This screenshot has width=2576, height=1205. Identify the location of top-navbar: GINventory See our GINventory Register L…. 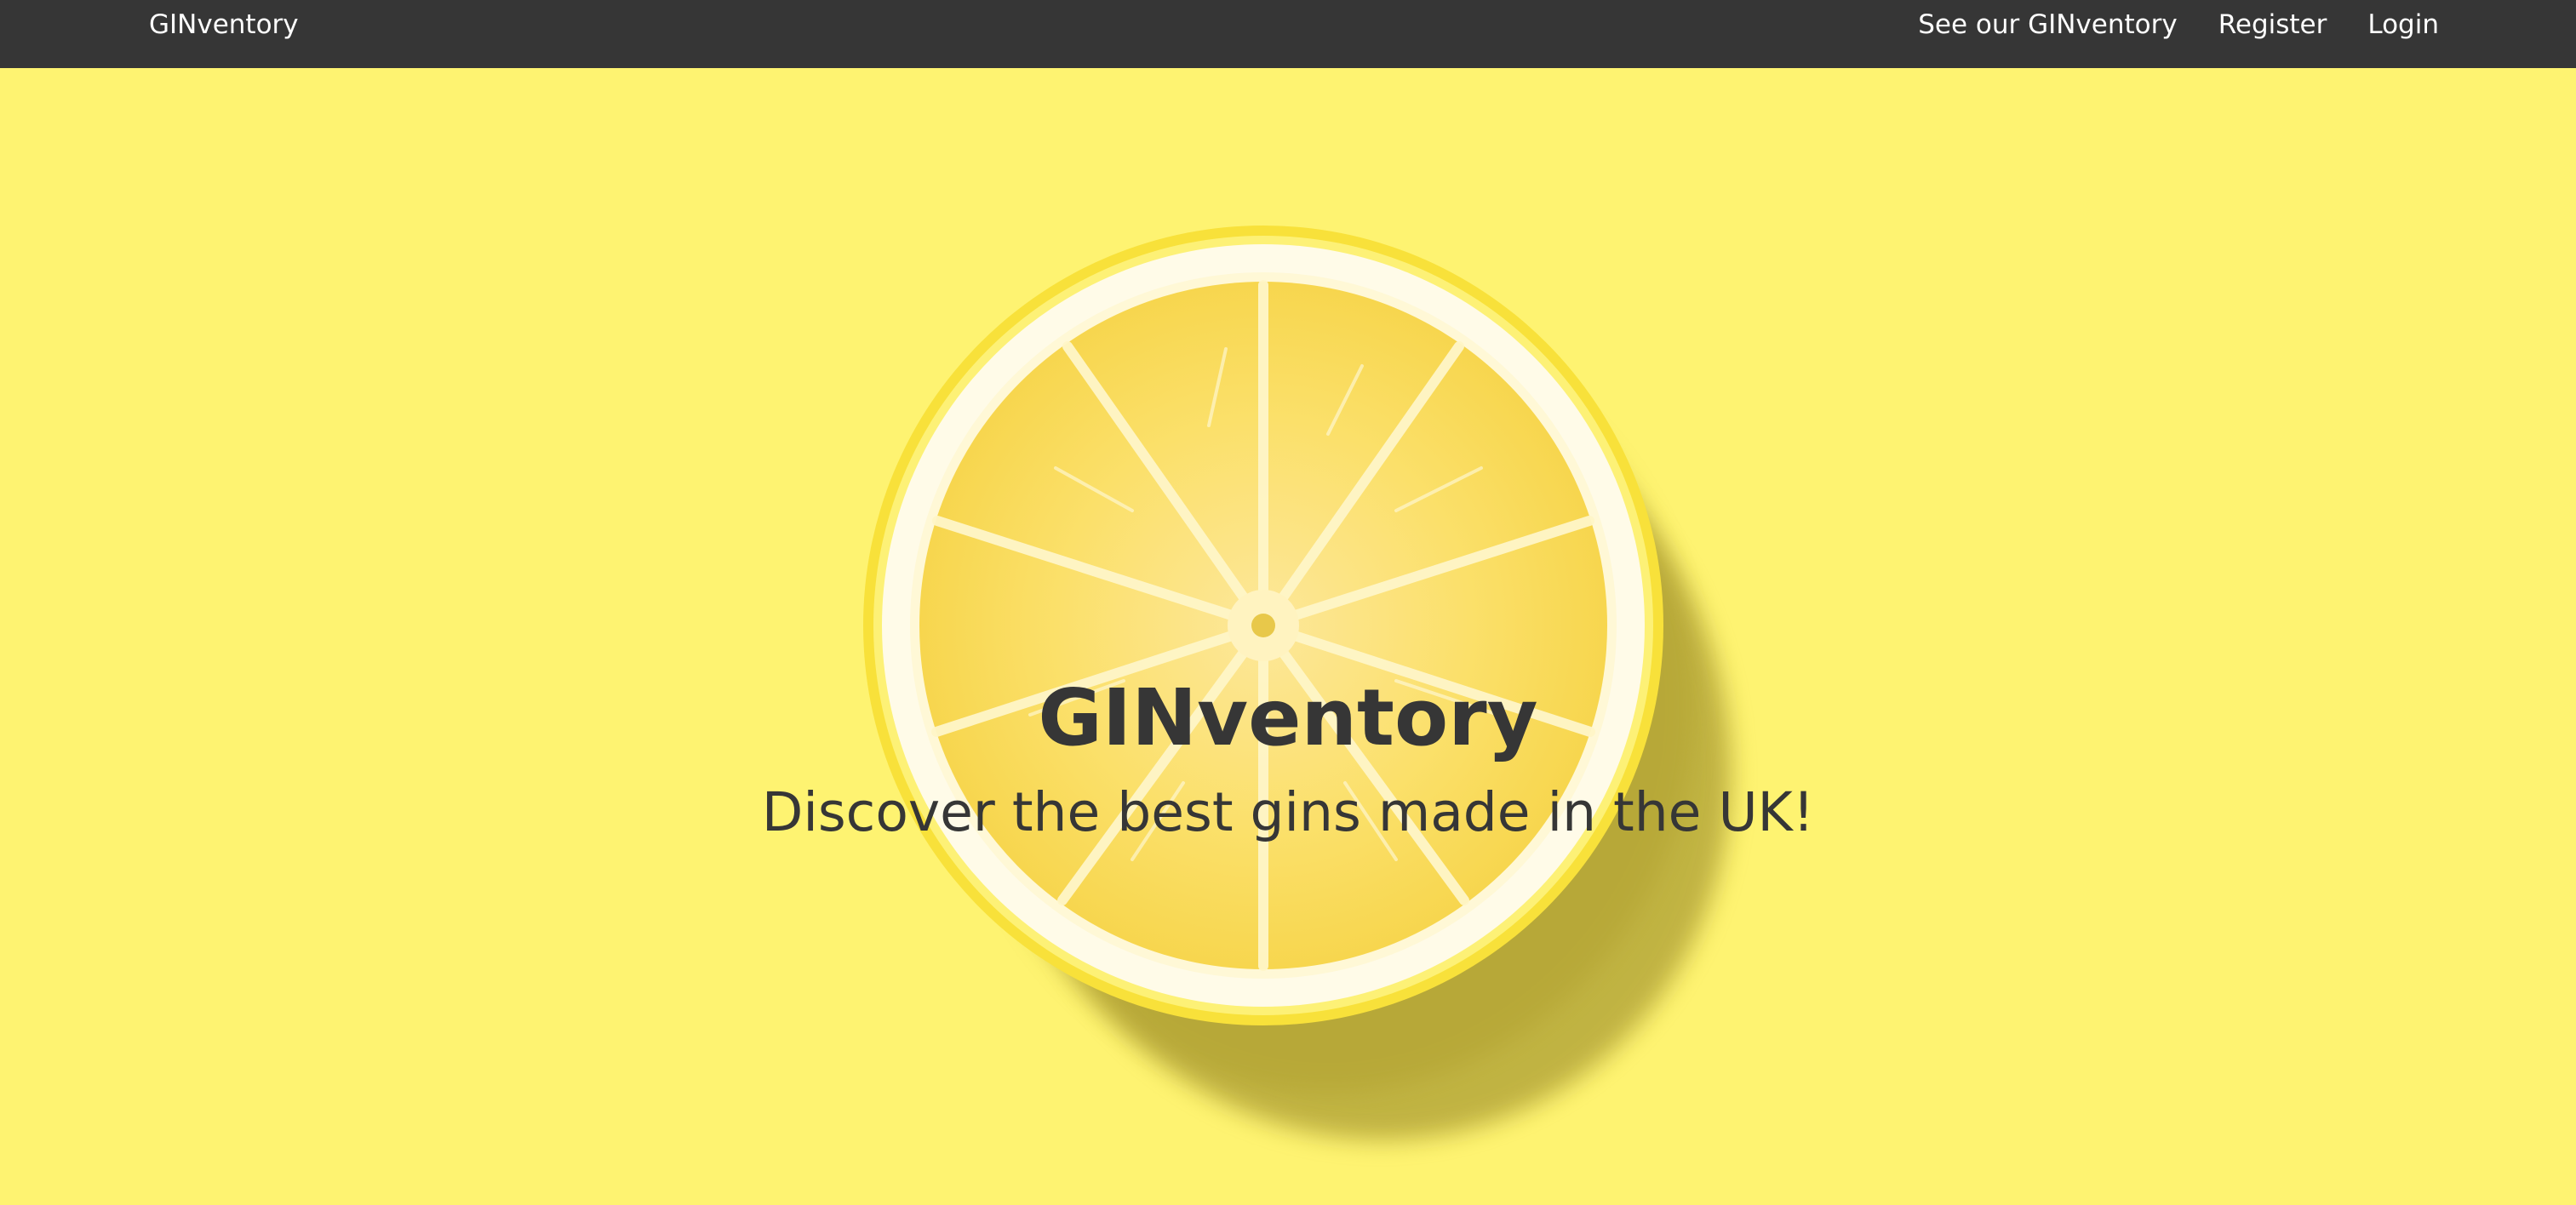
(1288, 34).